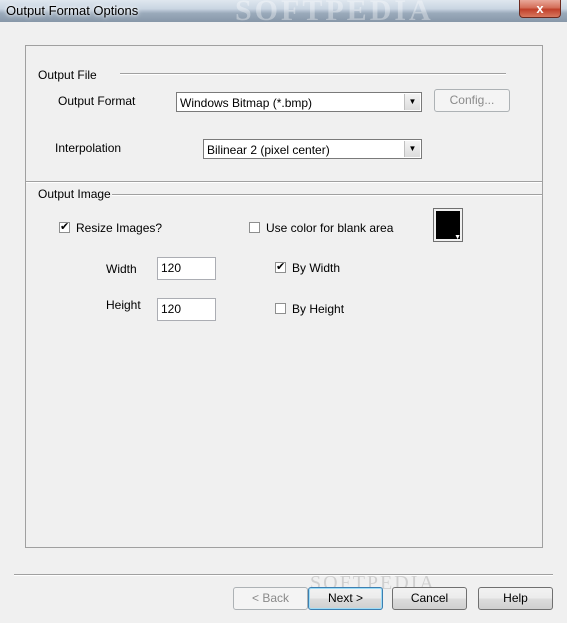 The height and width of the screenshot is (623, 567). What do you see at coordinates (72, 10) in the screenshot?
I see `window-title: Output Format Options` at bounding box center [72, 10].